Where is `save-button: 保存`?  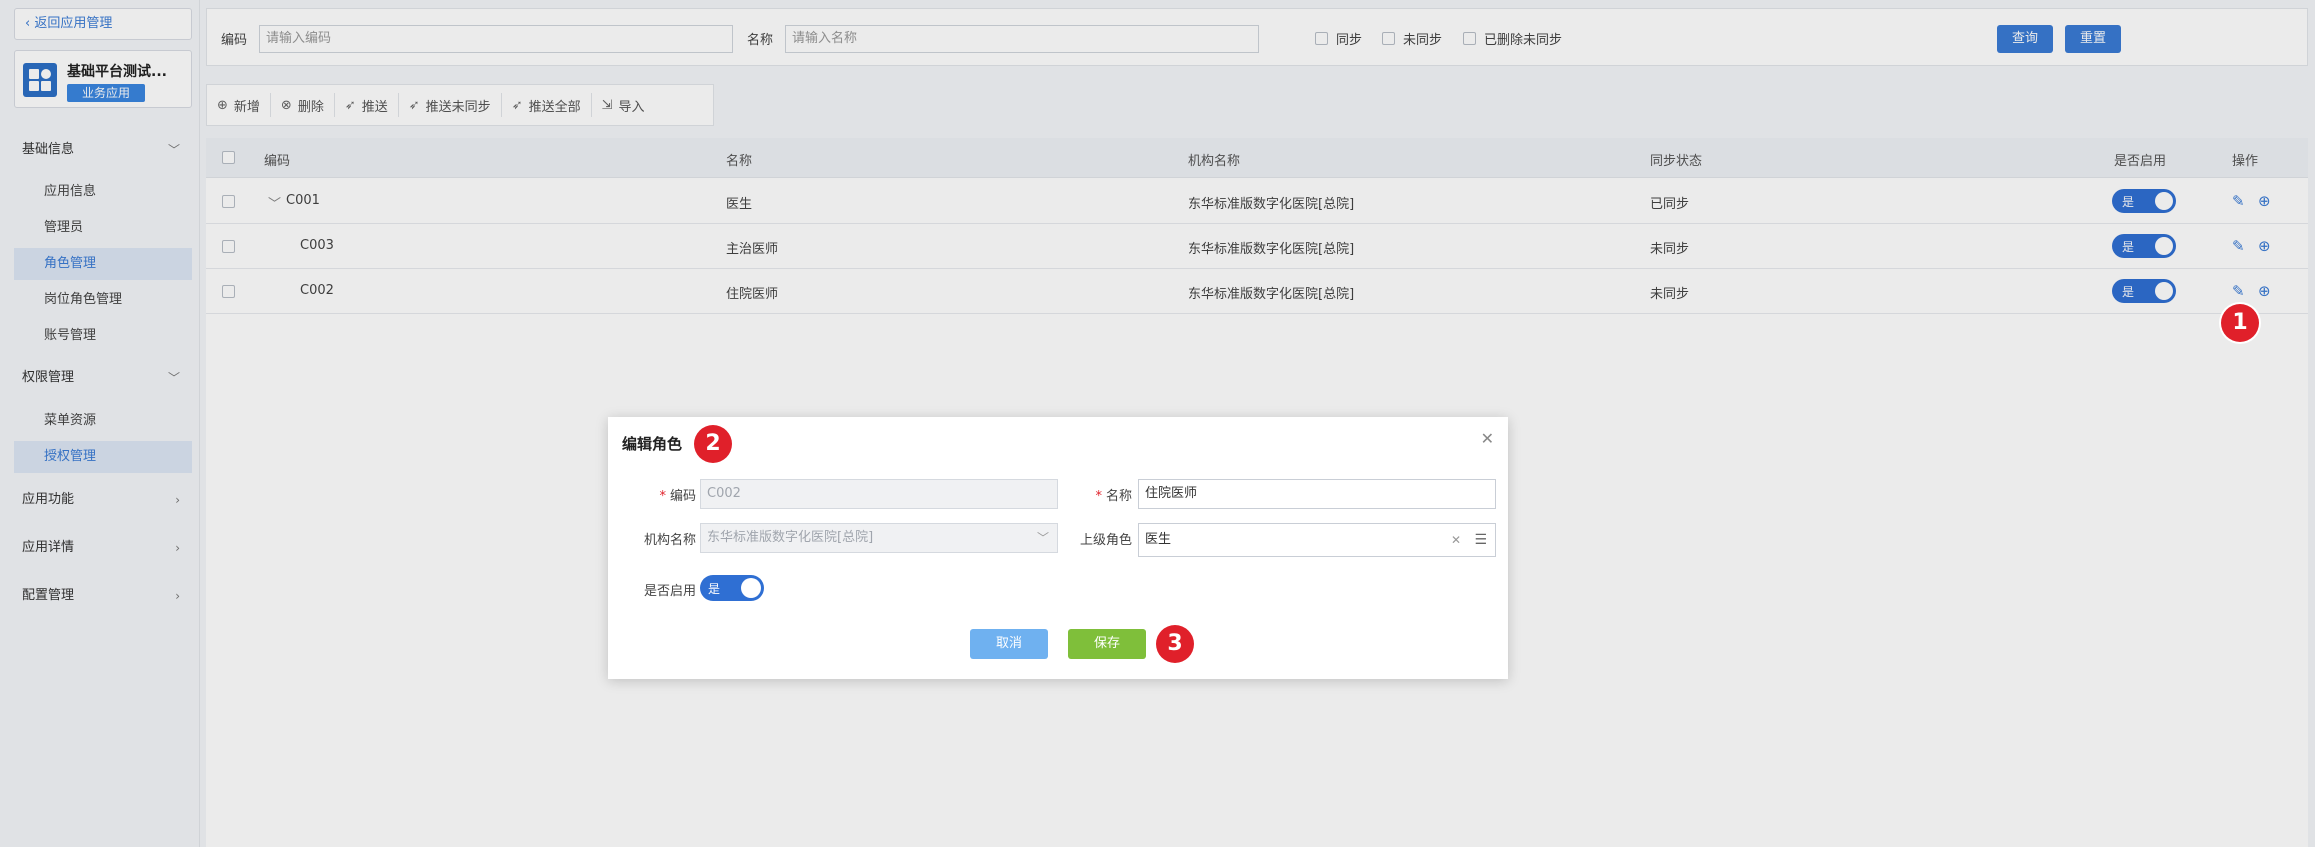 save-button: 保存 is located at coordinates (1107, 644).